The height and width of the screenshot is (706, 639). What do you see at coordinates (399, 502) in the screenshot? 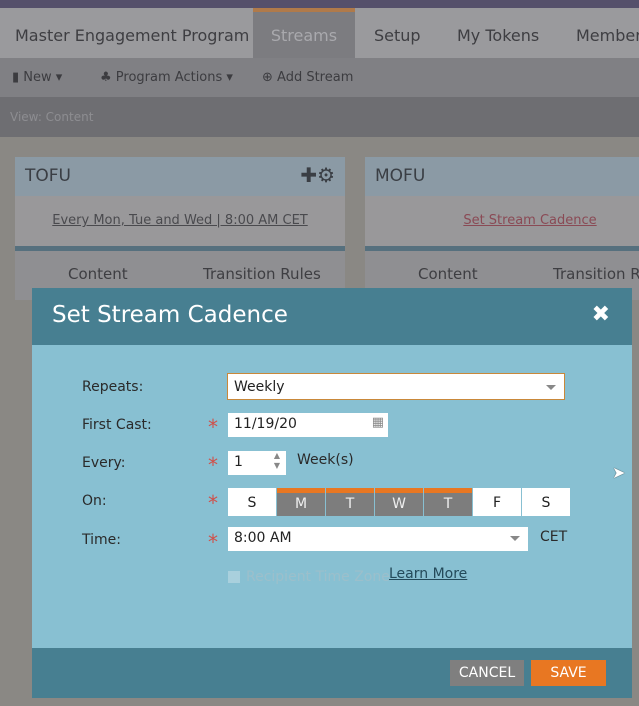
I see `day-toggle: W` at bounding box center [399, 502].